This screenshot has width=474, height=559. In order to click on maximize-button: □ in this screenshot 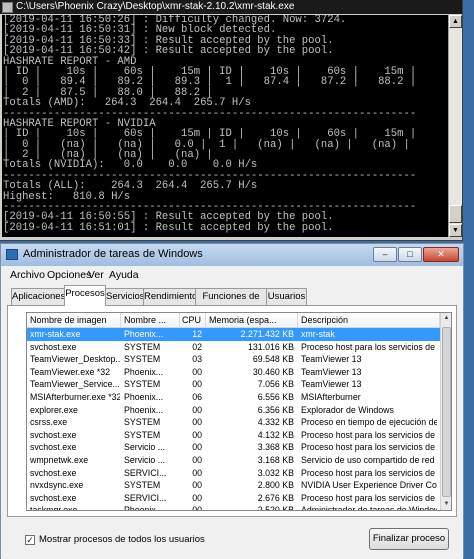, I will do `click(410, 254)`.